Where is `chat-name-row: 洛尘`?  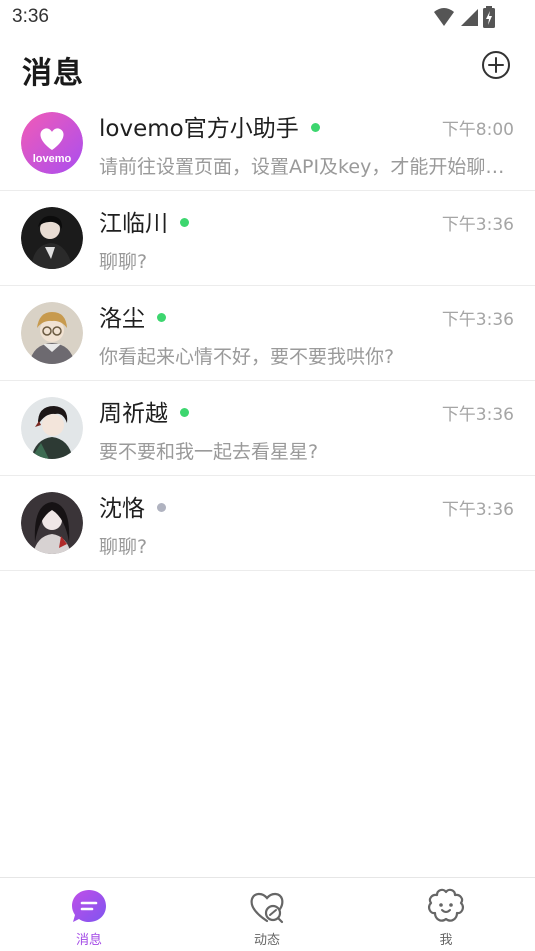
chat-name-row: 洛尘 is located at coordinates (132, 316).